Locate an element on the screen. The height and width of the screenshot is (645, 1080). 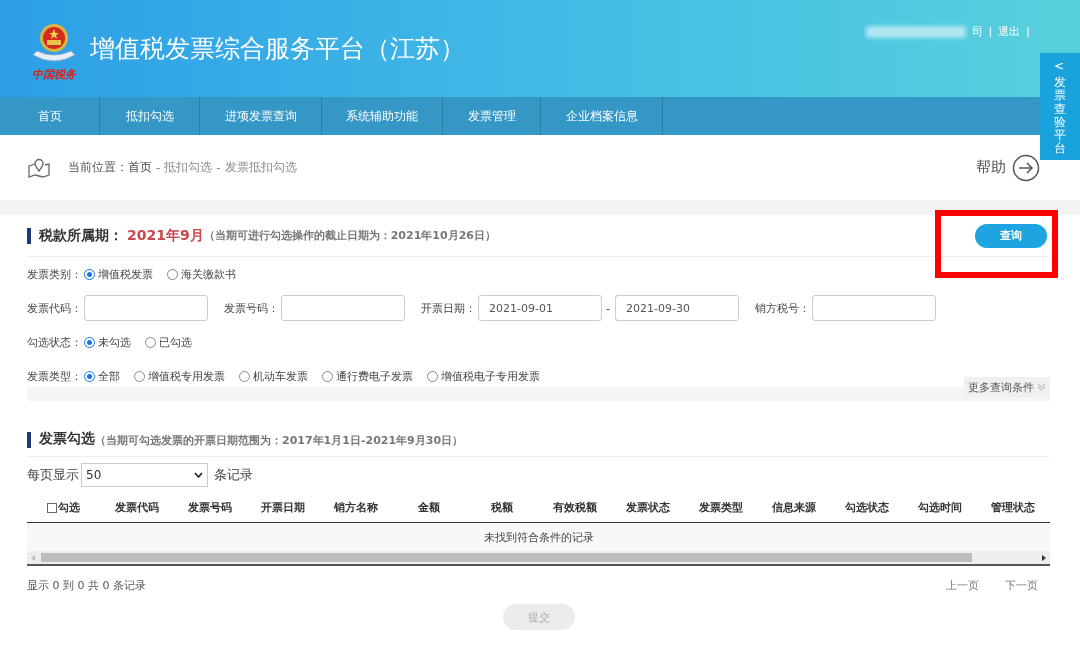
logo-caption: 中国税务 is located at coordinates (54, 74).